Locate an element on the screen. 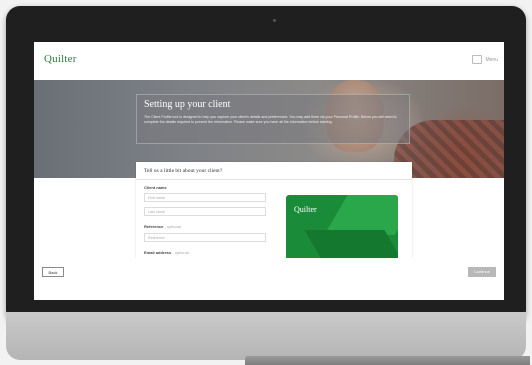 The width and height of the screenshot is (532, 365). form-title: Tell us a little bit about your client? is located at coordinates (183, 171).